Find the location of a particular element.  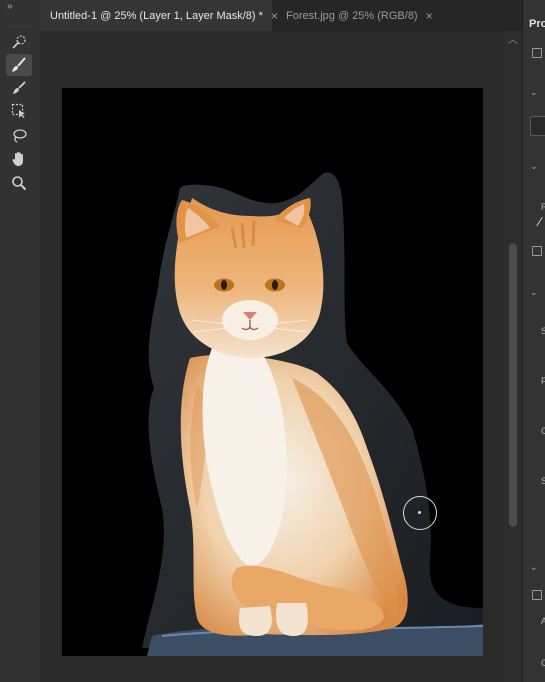

brush-cursor is located at coordinates (420, 513).